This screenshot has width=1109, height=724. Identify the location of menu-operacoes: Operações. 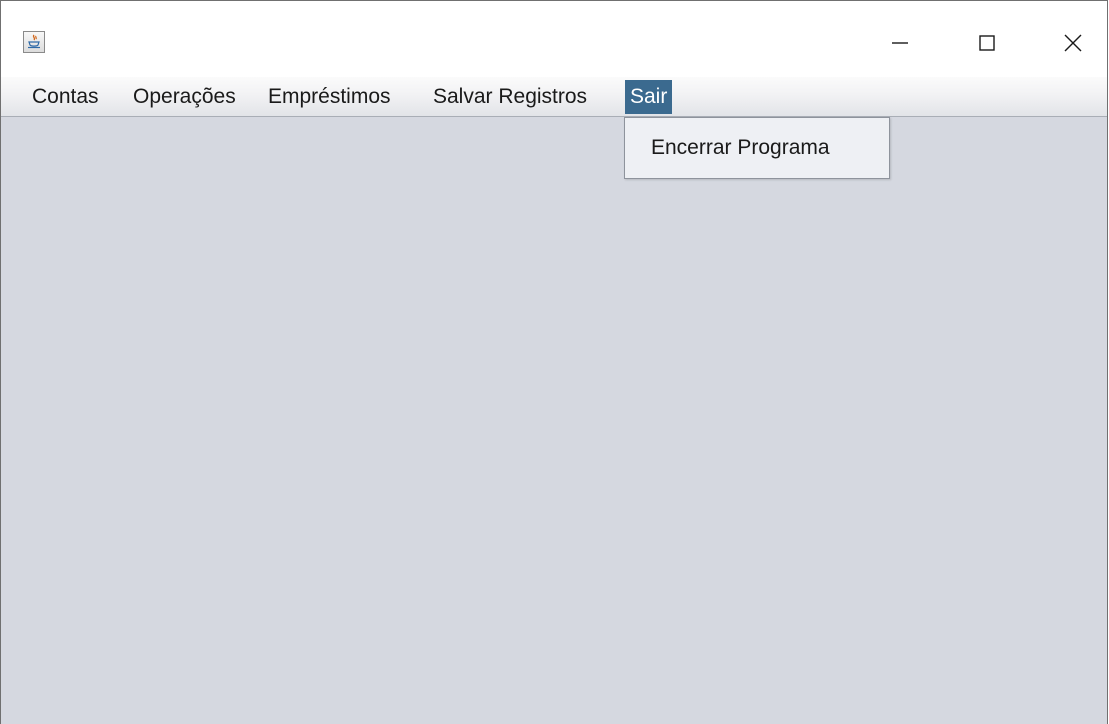
(184, 97).